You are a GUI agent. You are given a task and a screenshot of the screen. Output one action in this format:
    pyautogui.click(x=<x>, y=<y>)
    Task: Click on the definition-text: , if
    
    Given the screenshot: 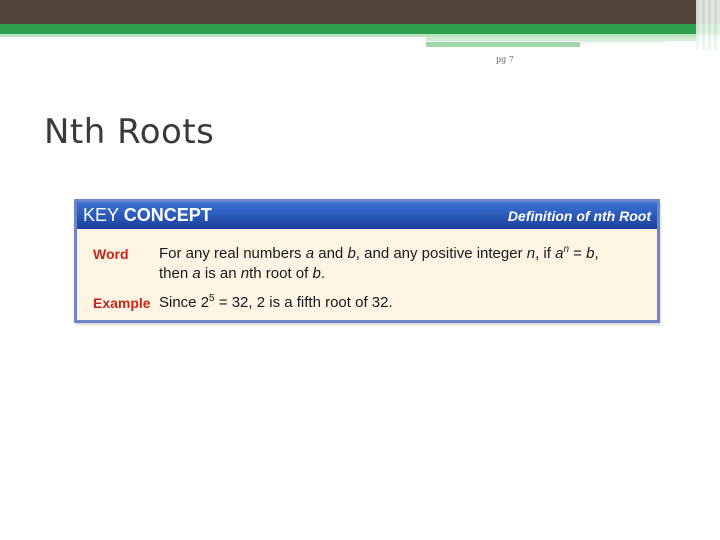 What is the action you would take?
    pyautogui.click(x=545, y=253)
    